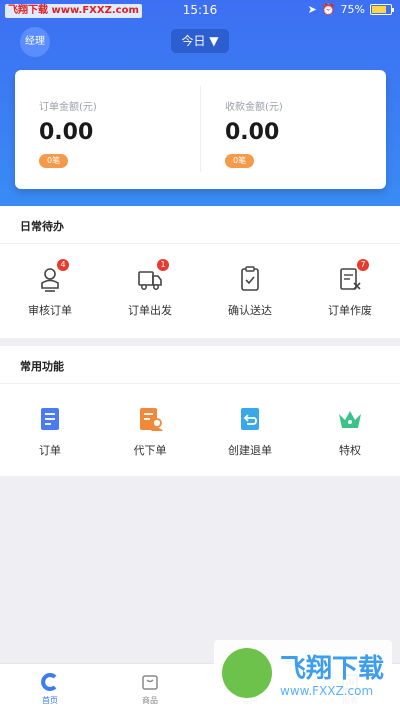 The height and width of the screenshot is (711, 400). I want to click on stat-label: 订单金额(元), so click(68, 107).